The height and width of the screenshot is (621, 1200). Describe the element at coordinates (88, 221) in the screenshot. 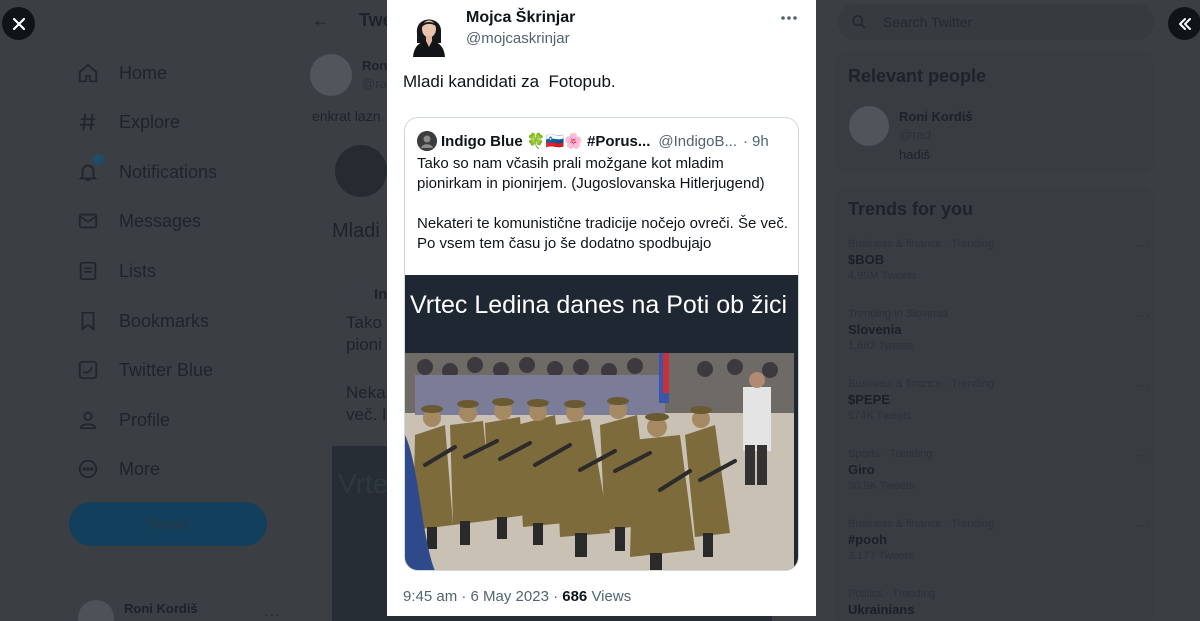

I see `envelope-icon` at that location.